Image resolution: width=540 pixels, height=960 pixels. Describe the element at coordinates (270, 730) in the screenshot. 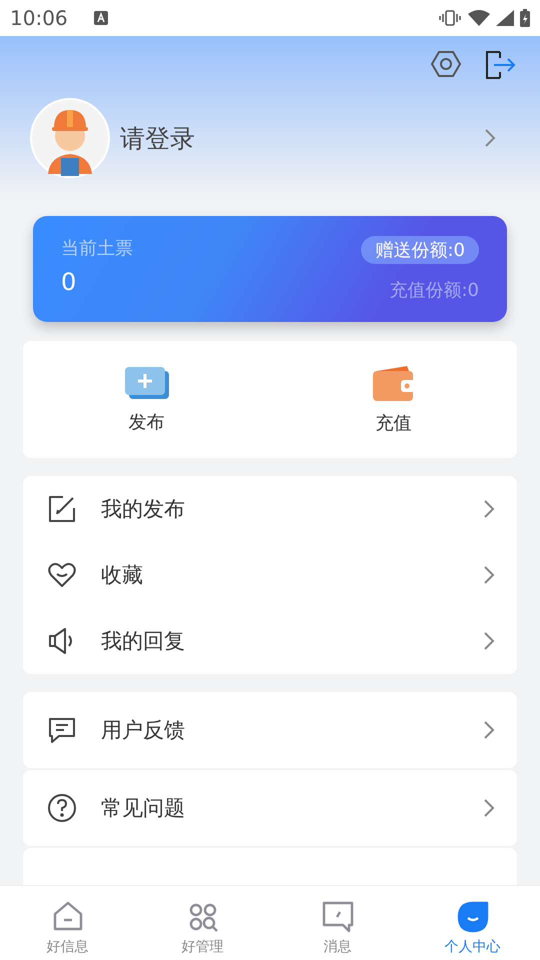

I see `menu-item: 用户反馈` at that location.